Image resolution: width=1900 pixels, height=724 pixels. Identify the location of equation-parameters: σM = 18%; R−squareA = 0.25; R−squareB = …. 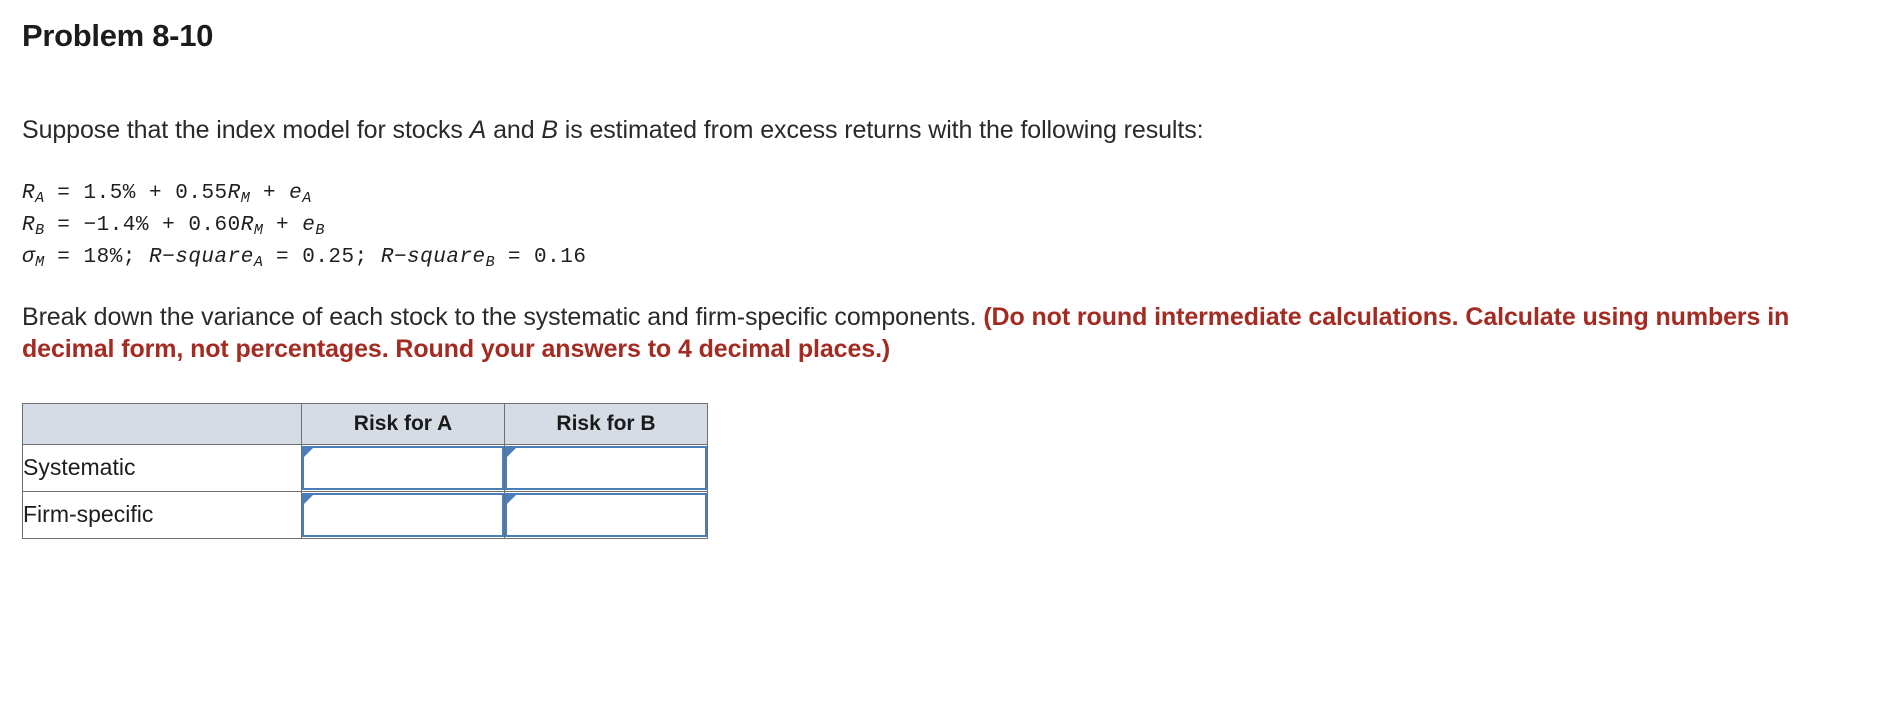
(951, 258).